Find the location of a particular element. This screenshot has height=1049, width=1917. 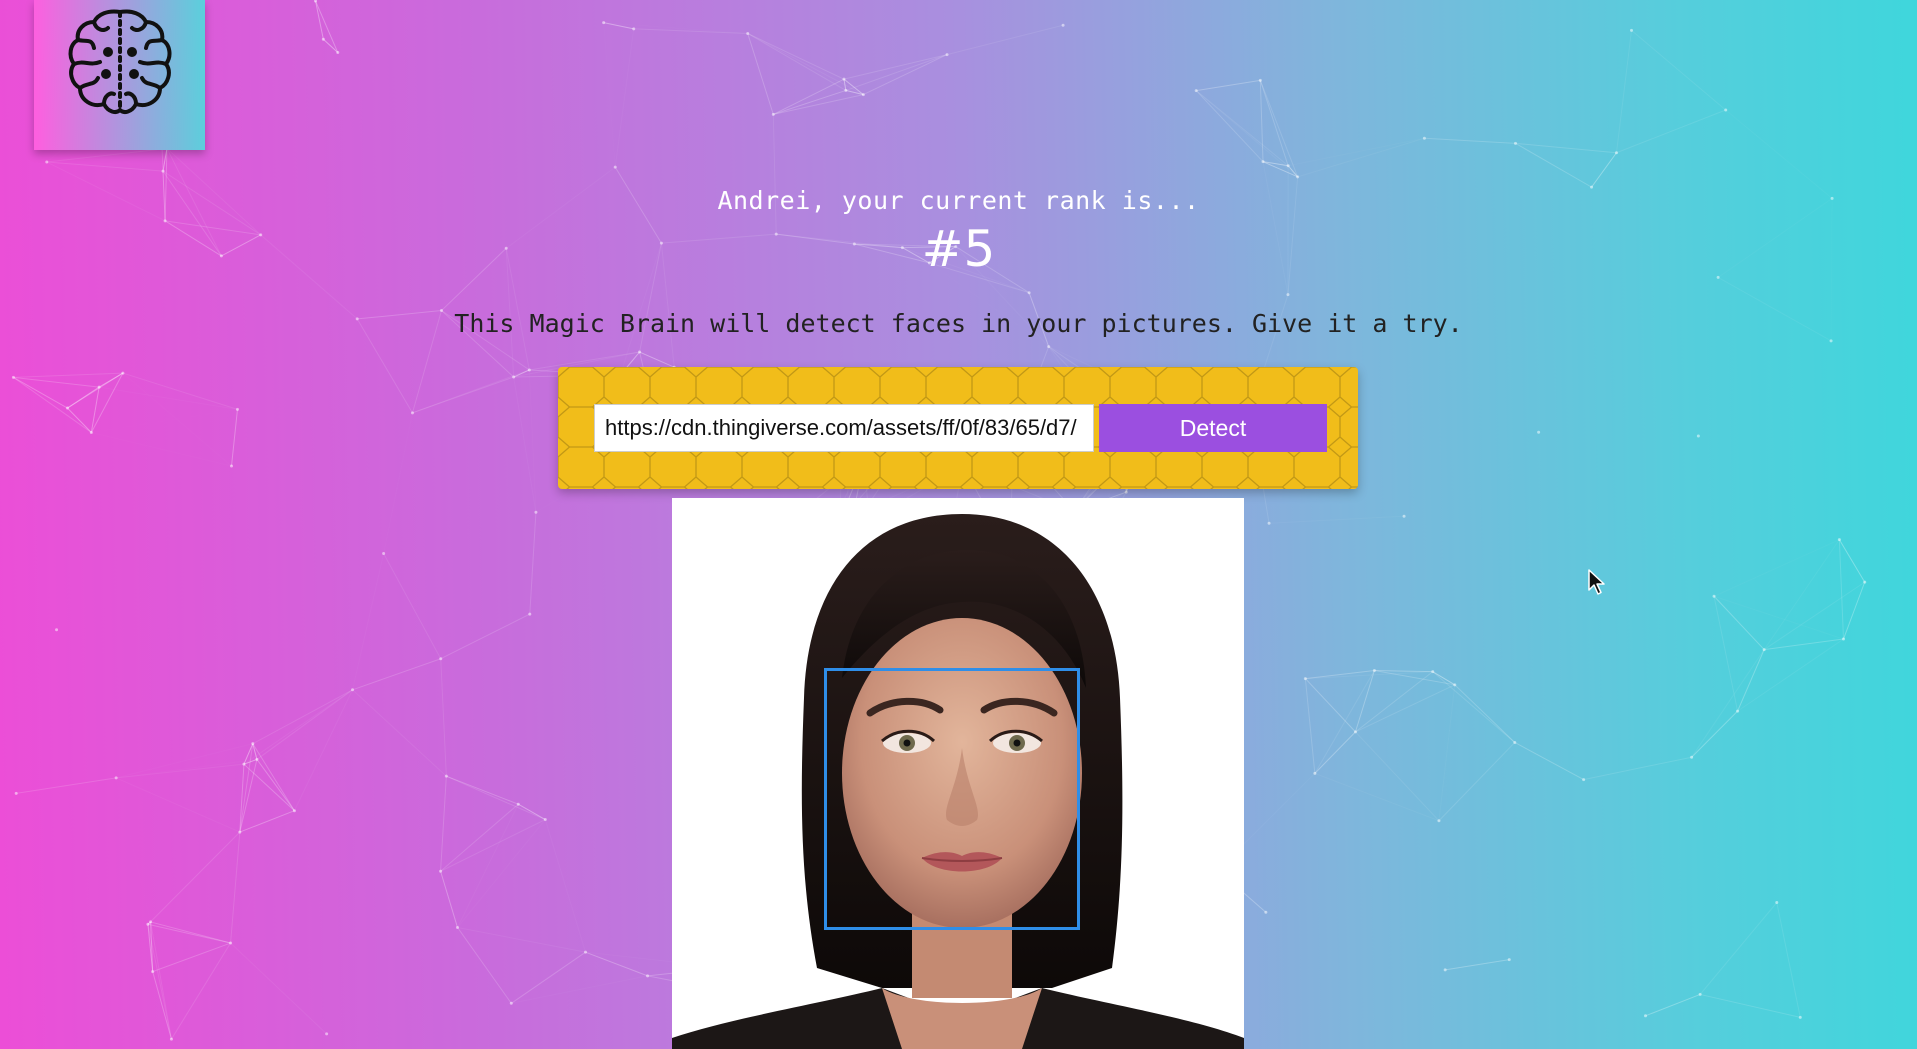

brain-icon is located at coordinates (120, 61).